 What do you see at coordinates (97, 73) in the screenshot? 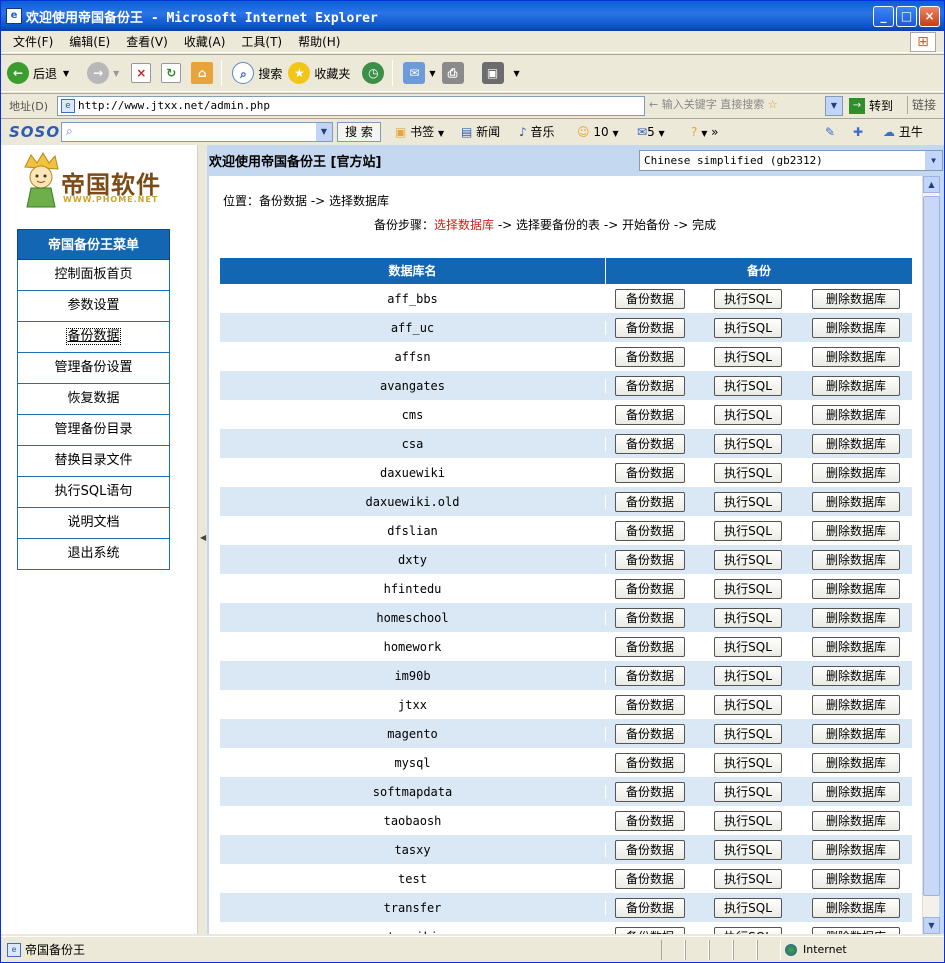
I see `forward-button: → ▼` at bounding box center [97, 73].